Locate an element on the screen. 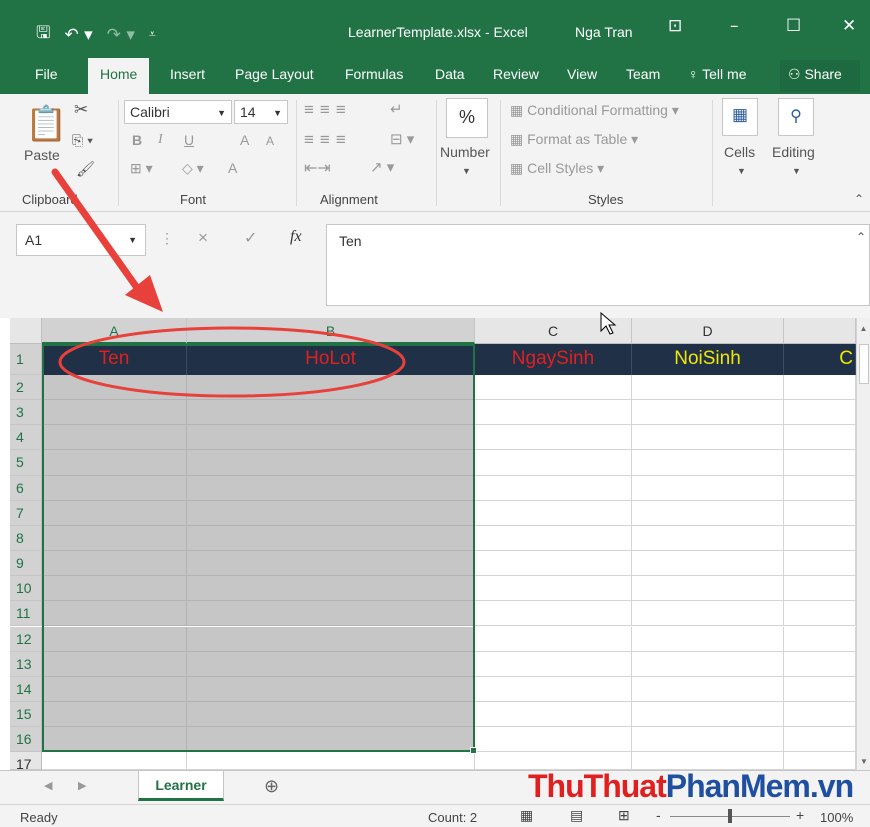 This screenshot has width=870, height=827. row-header: 10 is located at coordinates (26, 589).